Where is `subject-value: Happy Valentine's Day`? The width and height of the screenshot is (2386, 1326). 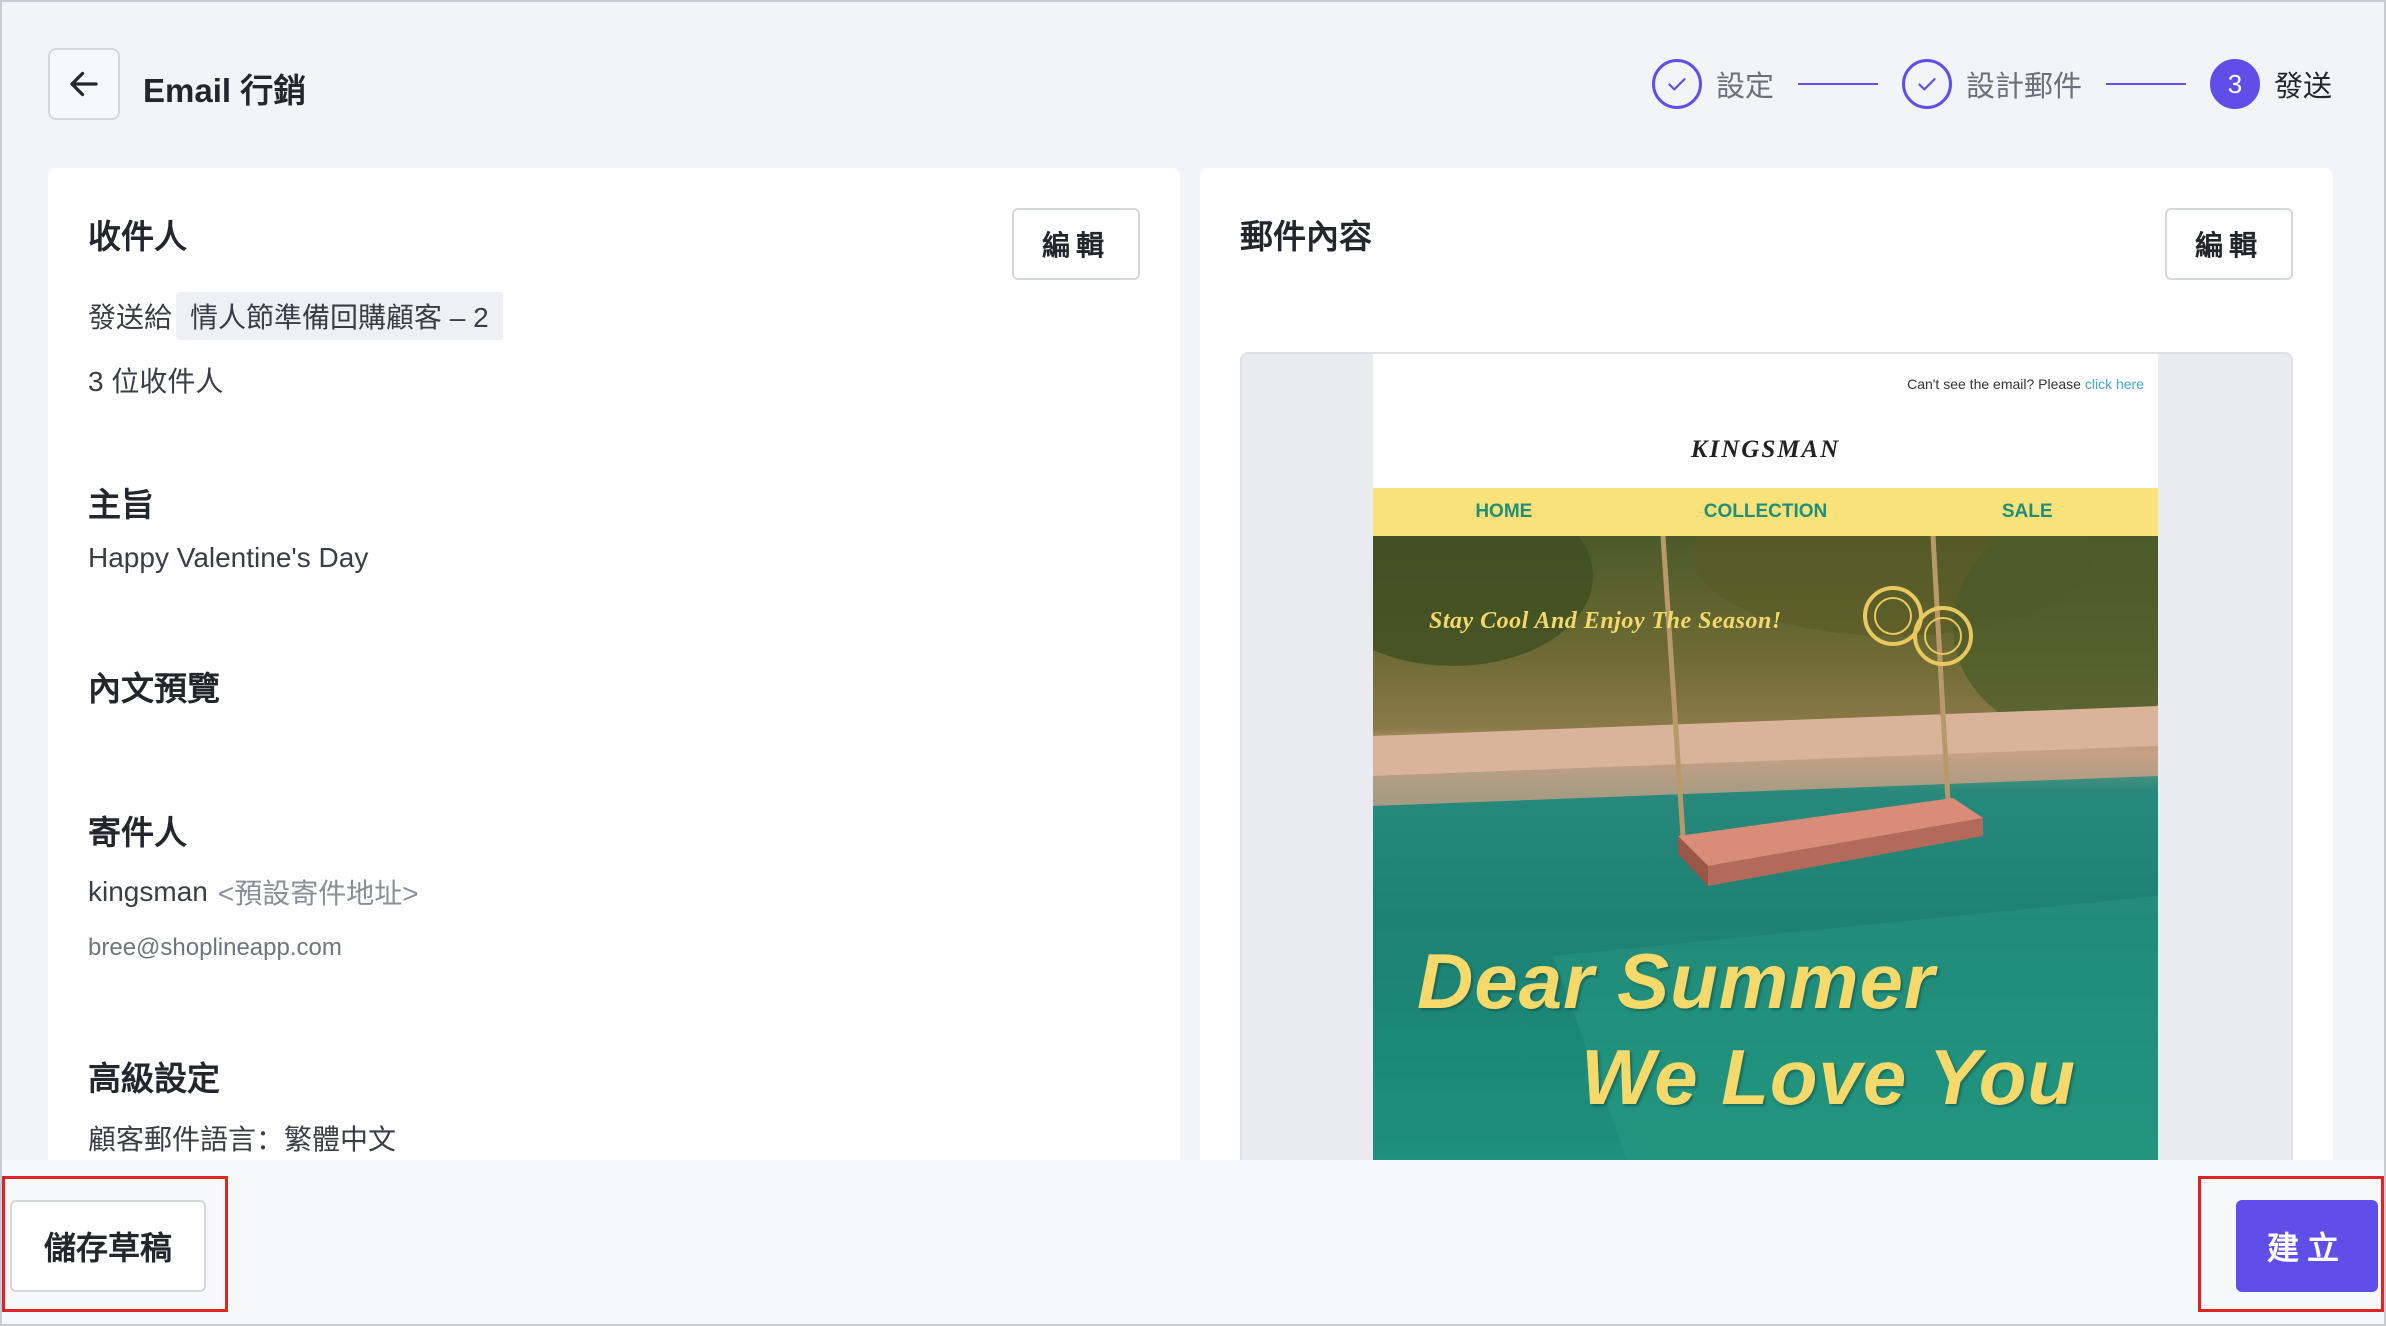 subject-value: Happy Valentine's Day is located at coordinates (228, 557).